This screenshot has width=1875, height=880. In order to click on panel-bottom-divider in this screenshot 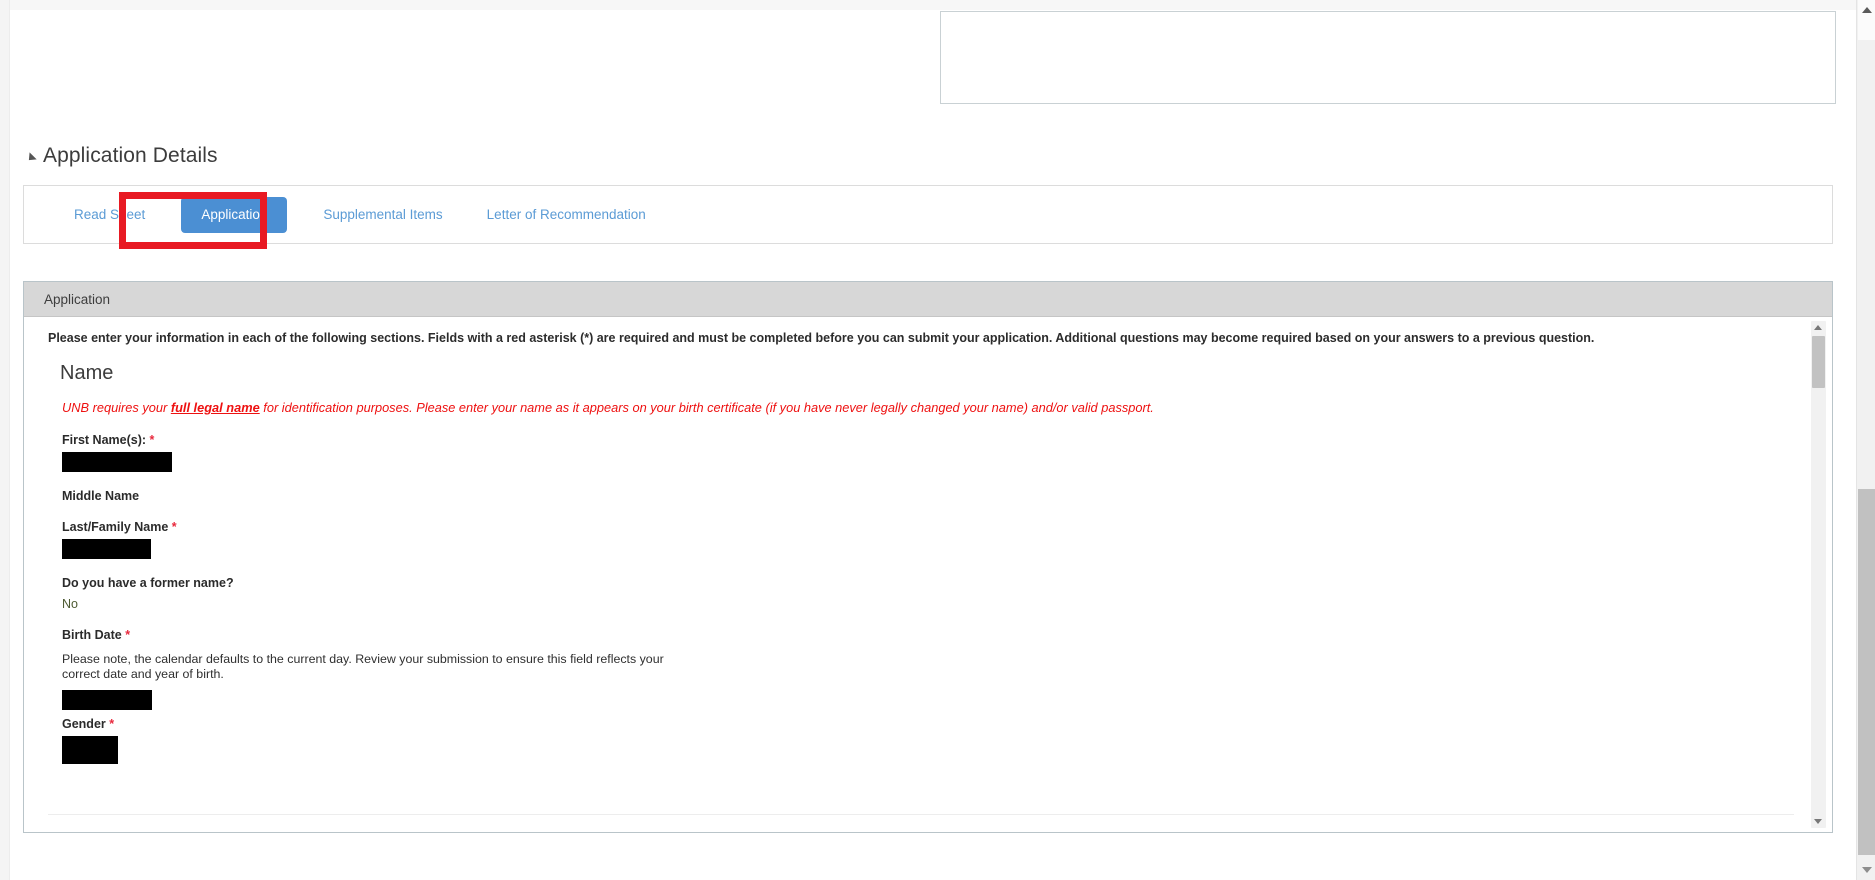, I will do `click(921, 814)`.